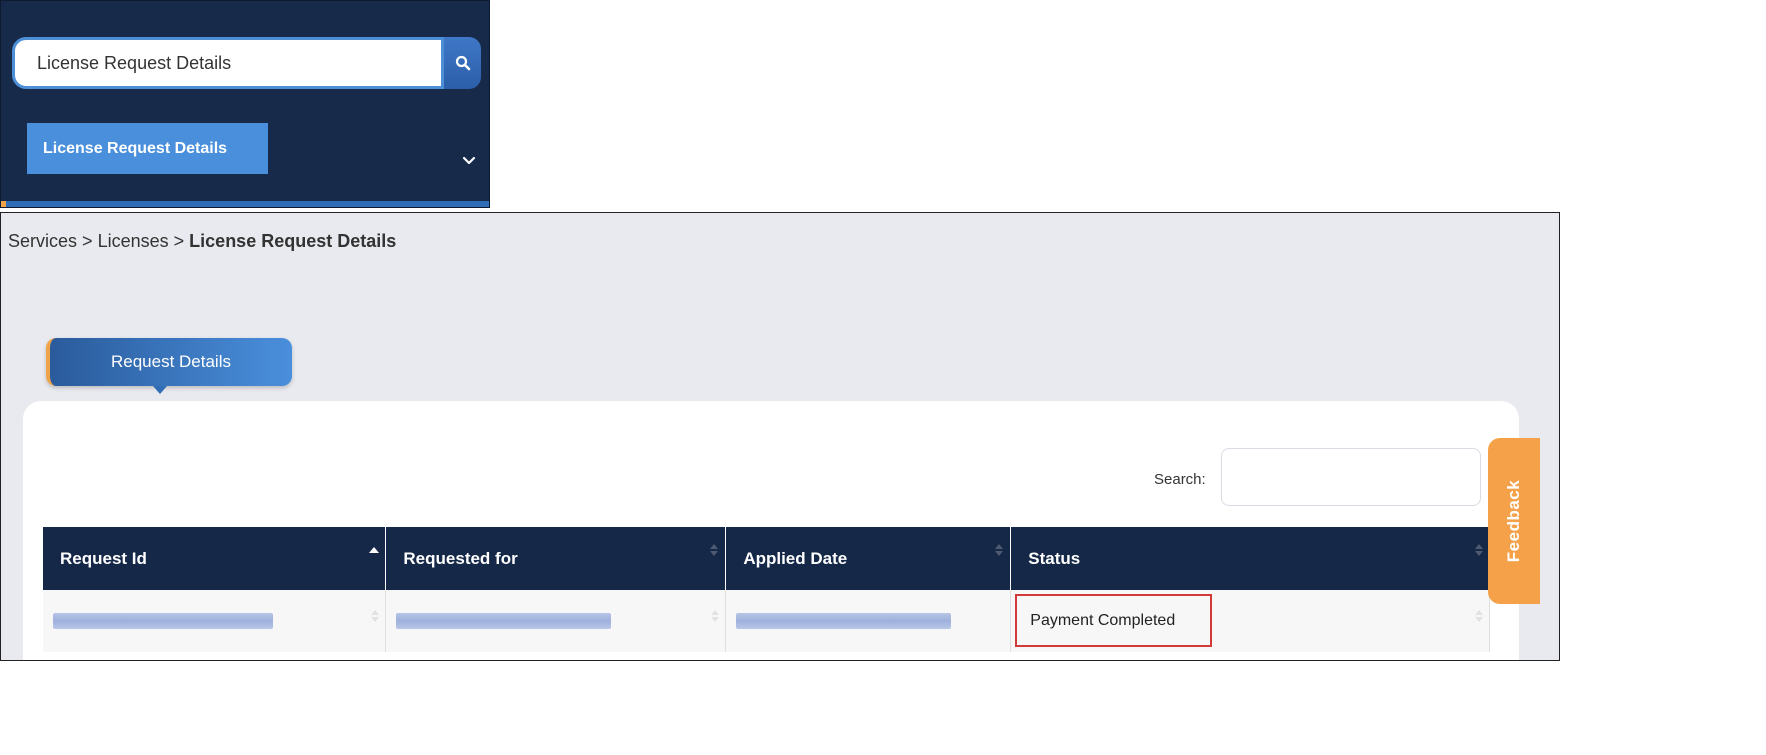  What do you see at coordinates (1054, 558) in the screenshot?
I see `column-header-label: Status` at bounding box center [1054, 558].